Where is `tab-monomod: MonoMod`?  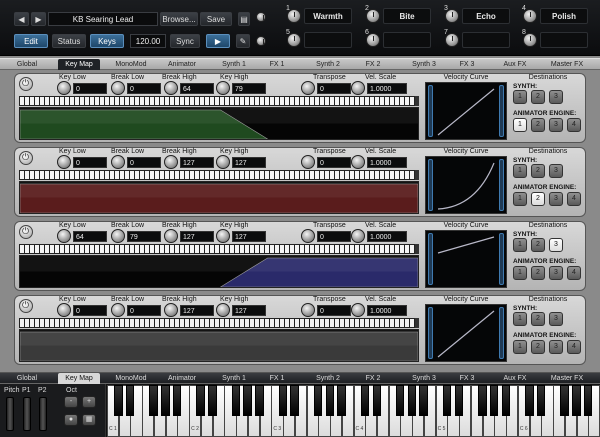 tab-monomod: MonoMod is located at coordinates (131, 64).